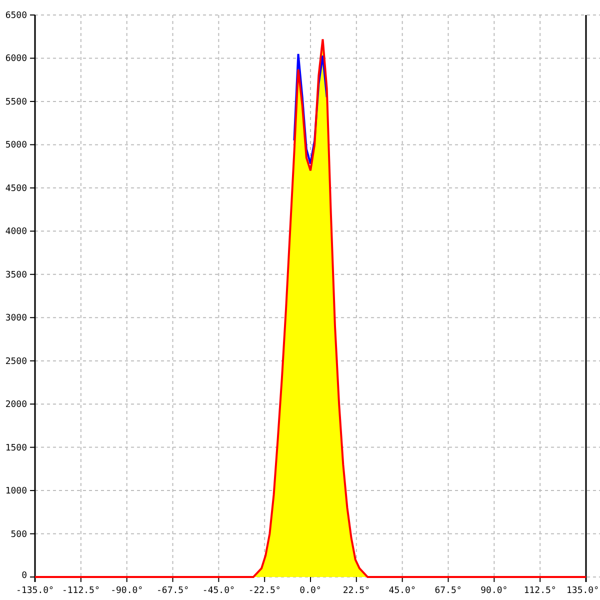 The image size is (600, 600). I want to click on x-tick-label: 0.0°, so click(311, 591).